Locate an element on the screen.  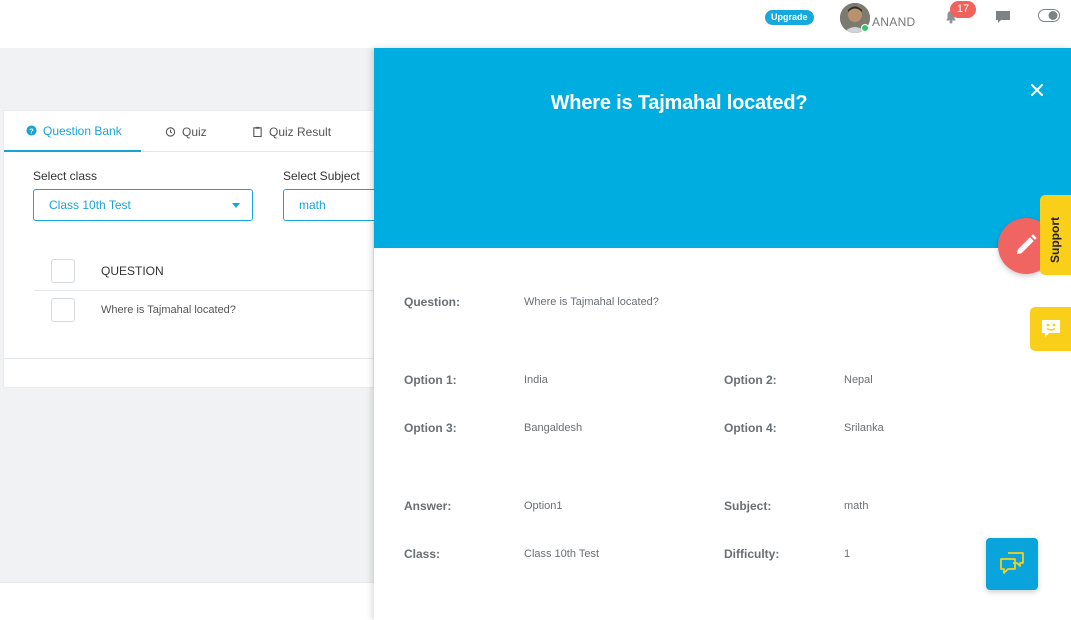
row-checkbox is located at coordinates (63, 310).